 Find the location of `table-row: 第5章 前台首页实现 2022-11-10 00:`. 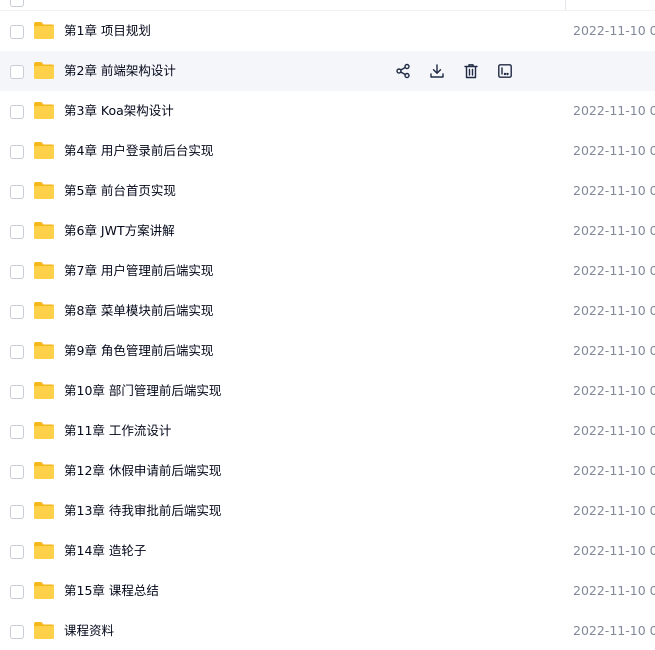

table-row: 第5章 前台首页实现 2022-11-10 00: is located at coordinates (327, 191).